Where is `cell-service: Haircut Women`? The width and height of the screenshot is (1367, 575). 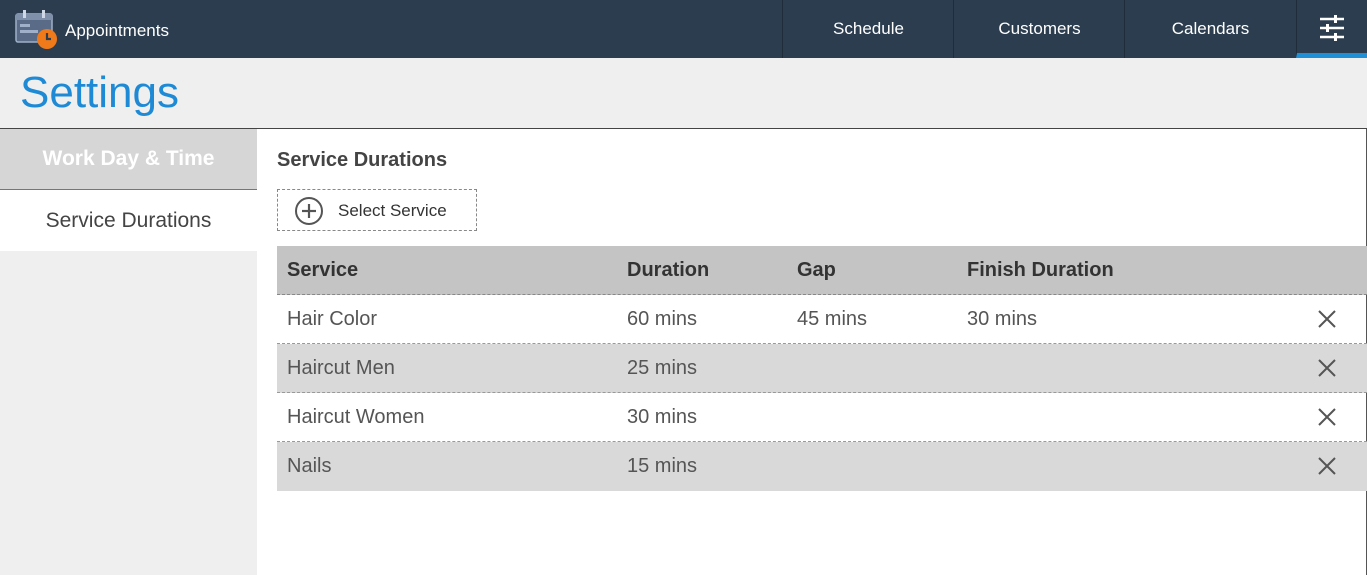
cell-service: Haircut Women is located at coordinates (356, 417).